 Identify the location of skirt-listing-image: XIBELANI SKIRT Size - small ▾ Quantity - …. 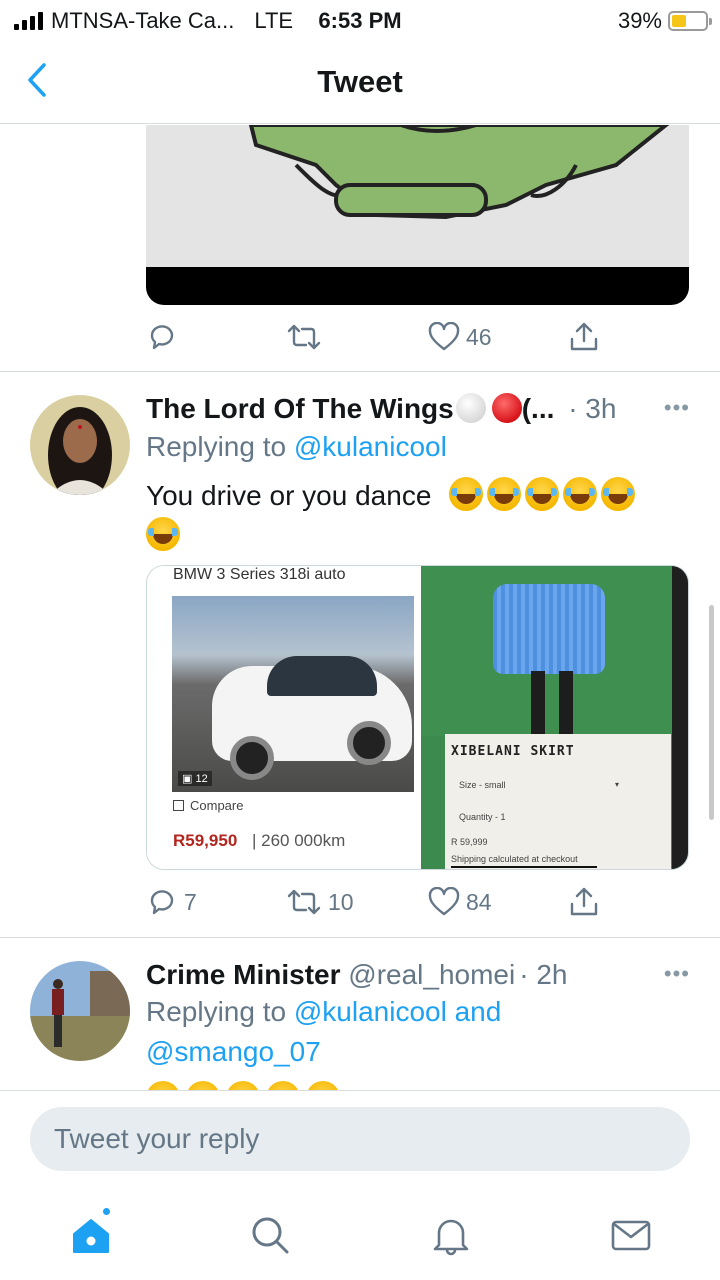
(554, 717).